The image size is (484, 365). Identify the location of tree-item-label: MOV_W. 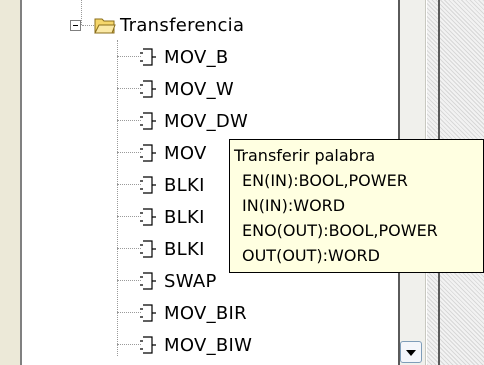
(199, 89).